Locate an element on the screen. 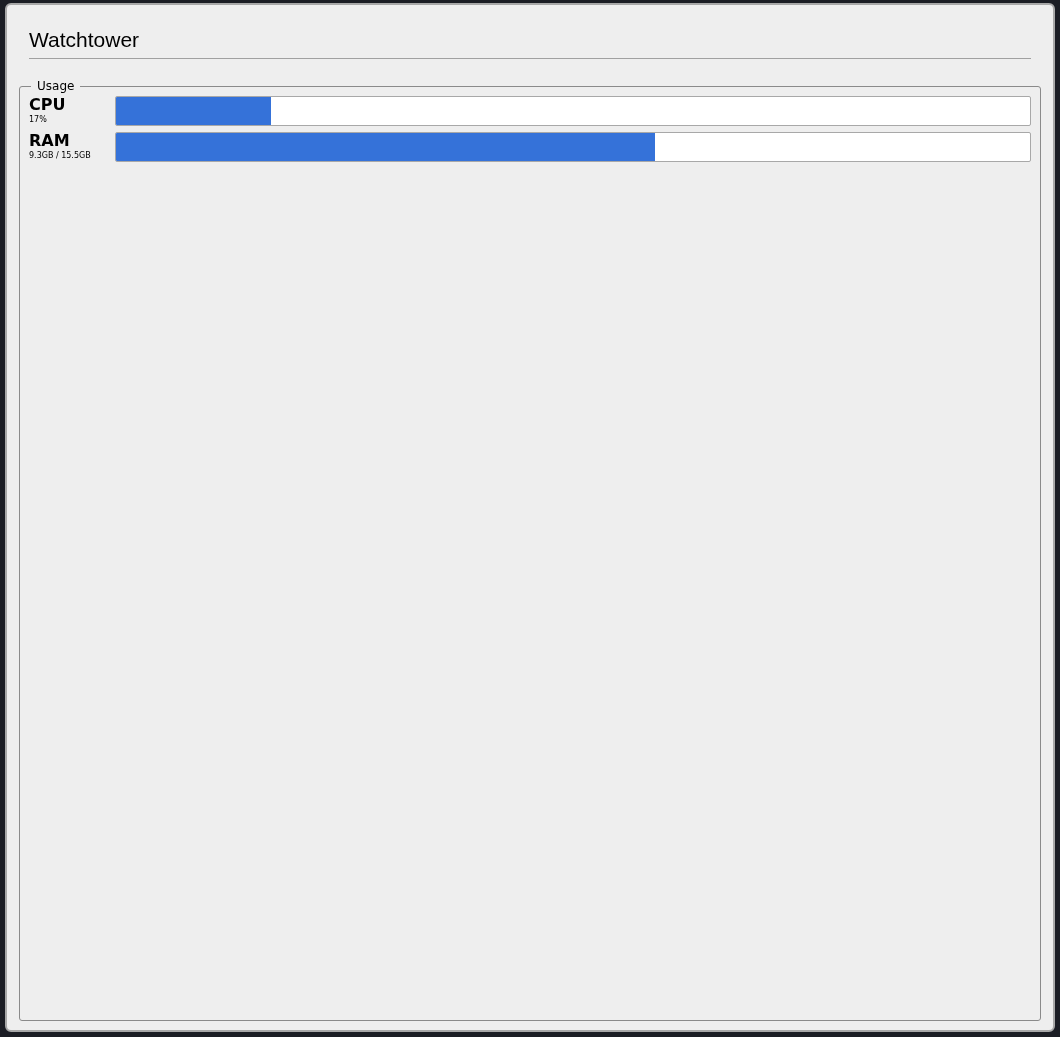 The height and width of the screenshot is (1037, 1060). meter-label: RAM is located at coordinates (50, 141).